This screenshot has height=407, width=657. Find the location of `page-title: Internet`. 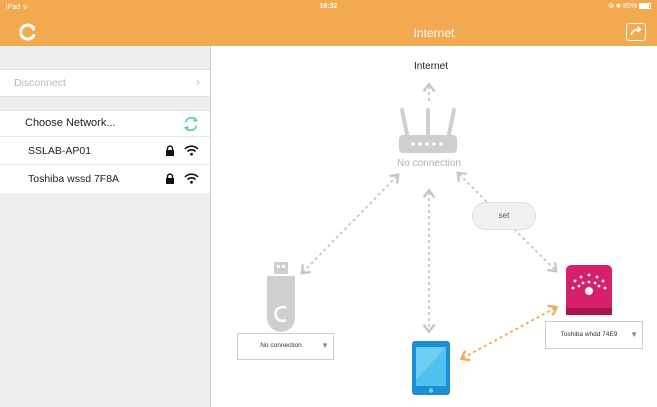

page-title: Internet is located at coordinates (434, 33).